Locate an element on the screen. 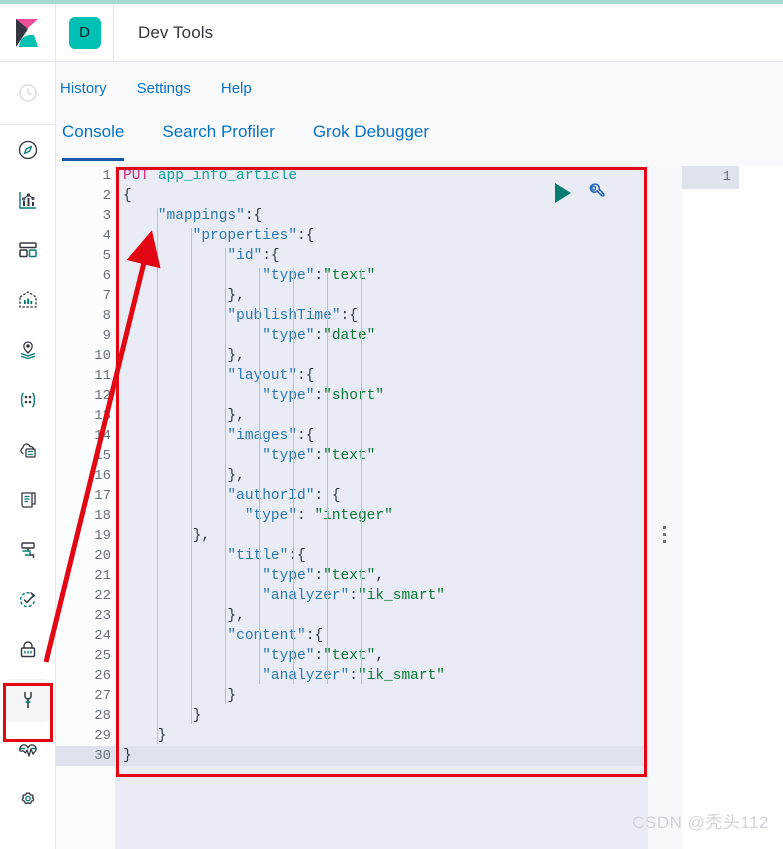  maps-pin-layers-icon is located at coordinates (27, 350).